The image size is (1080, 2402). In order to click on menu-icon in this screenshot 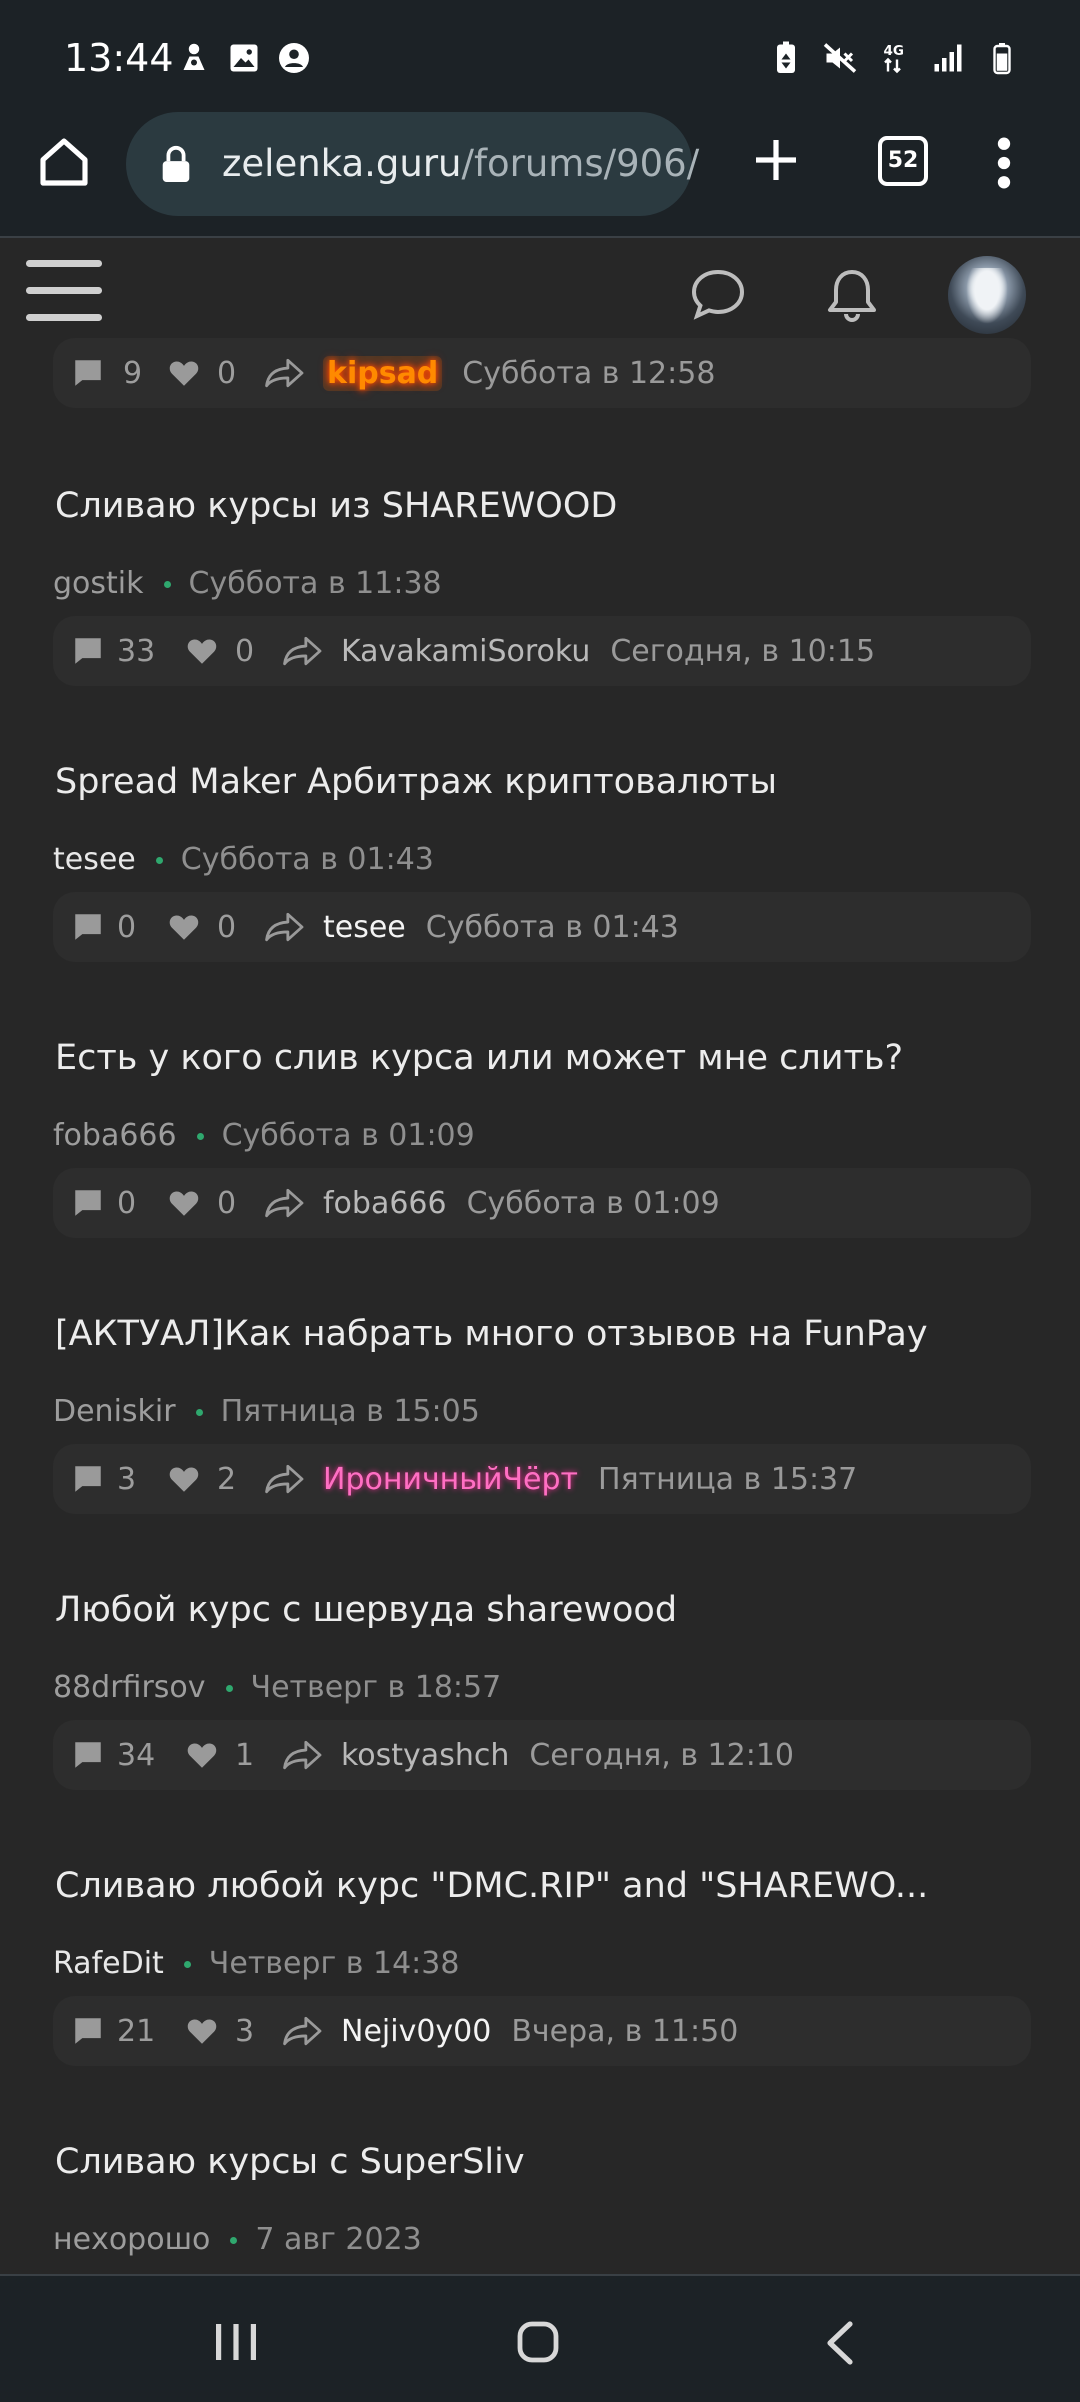, I will do `click(64, 291)`.